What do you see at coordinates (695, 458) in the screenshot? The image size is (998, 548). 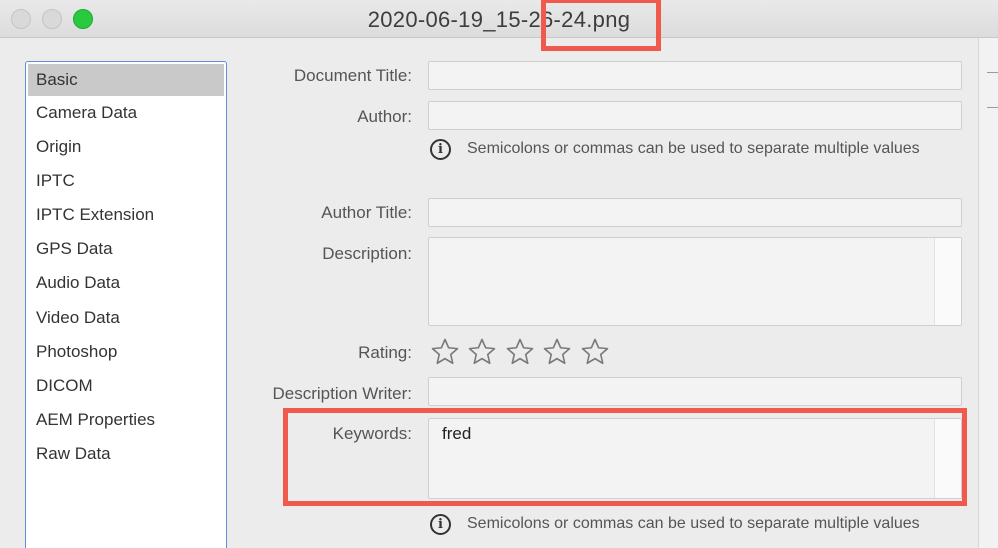 I see `keywords-textarea: fred` at bounding box center [695, 458].